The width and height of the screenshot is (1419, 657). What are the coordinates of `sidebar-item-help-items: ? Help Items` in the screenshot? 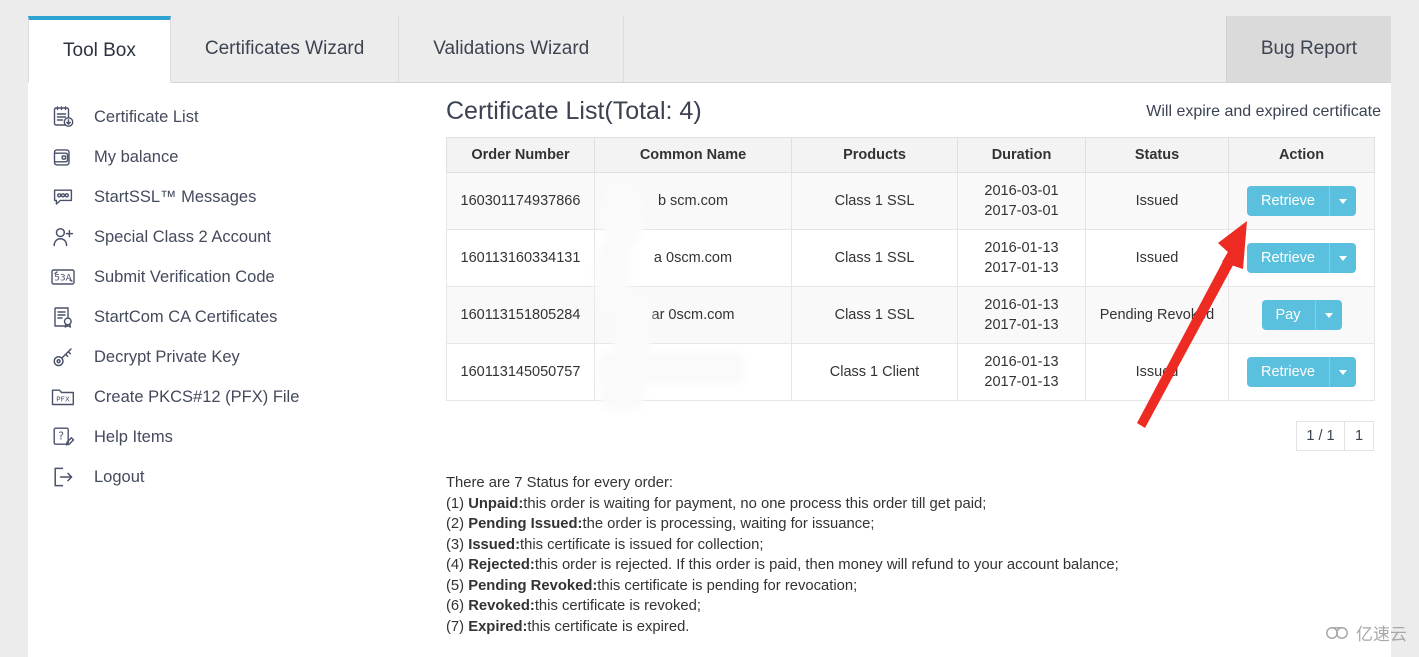 It's located at (228, 437).